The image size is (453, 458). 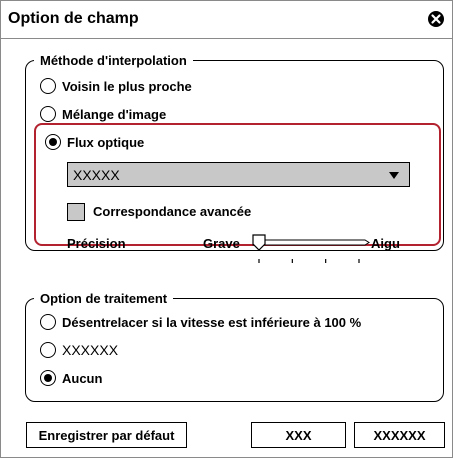 I want to click on advanced-matching-checkbox, so click(x=76, y=212).